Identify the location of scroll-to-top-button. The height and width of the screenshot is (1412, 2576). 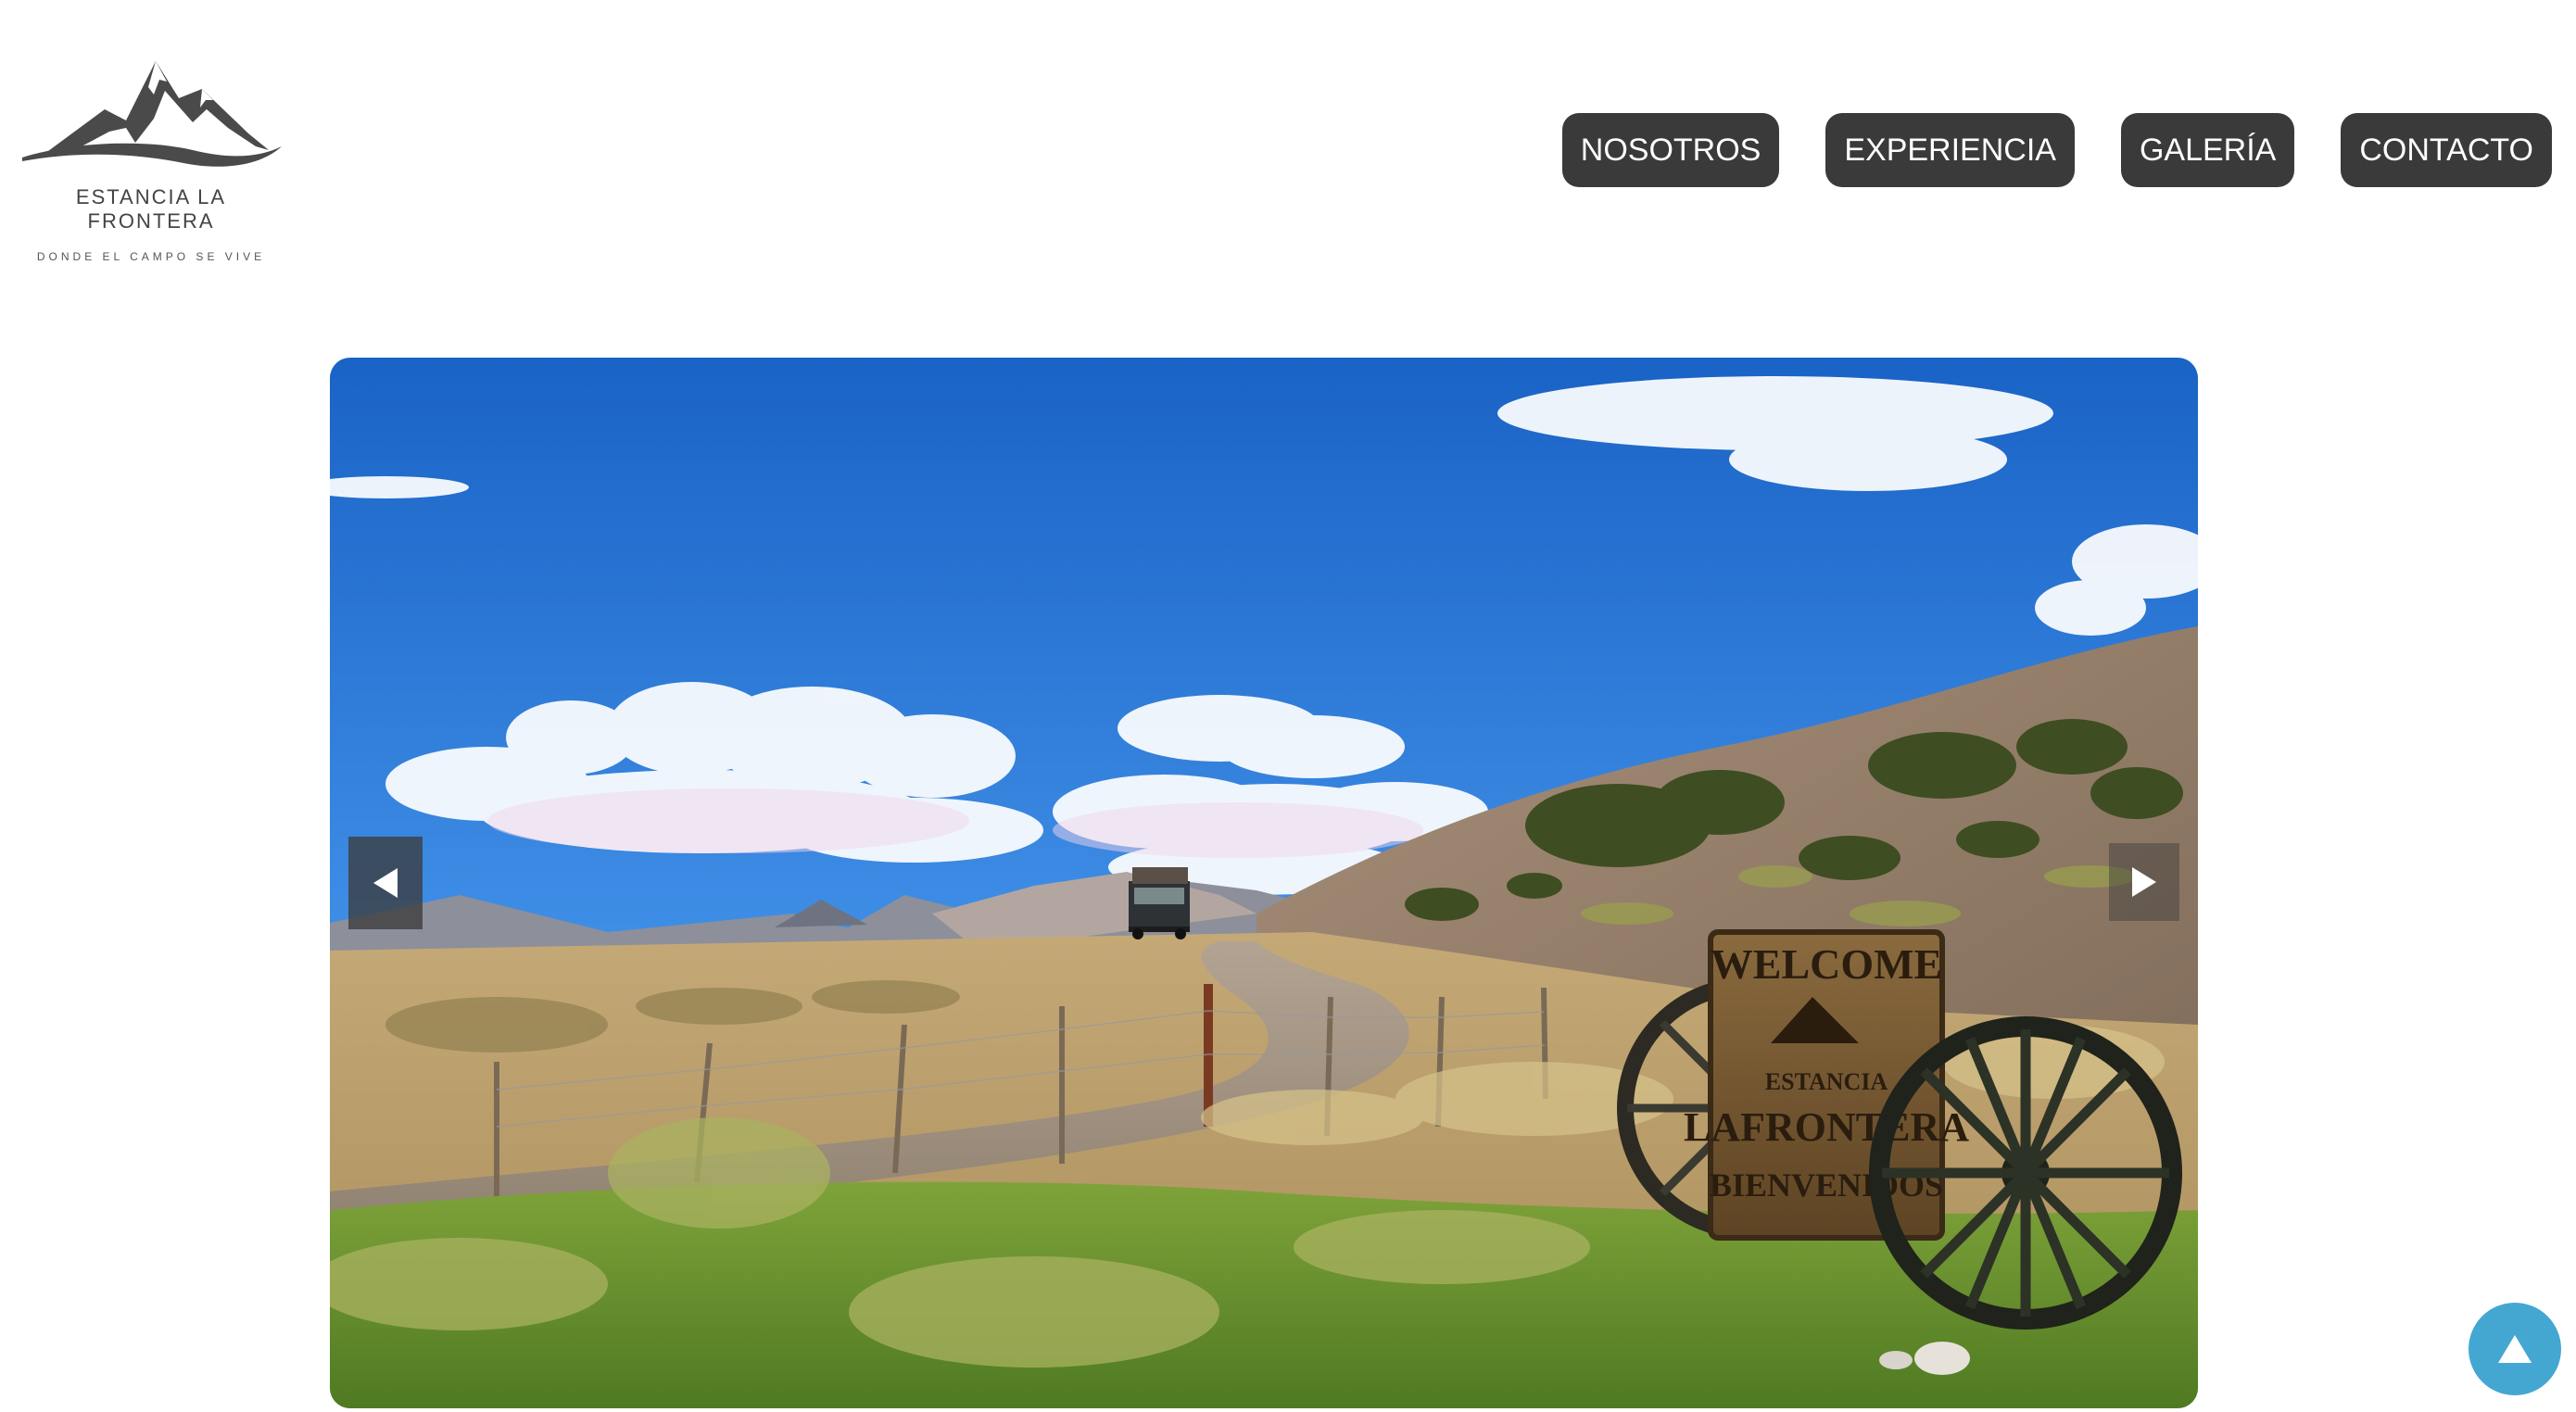
(2515, 1349).